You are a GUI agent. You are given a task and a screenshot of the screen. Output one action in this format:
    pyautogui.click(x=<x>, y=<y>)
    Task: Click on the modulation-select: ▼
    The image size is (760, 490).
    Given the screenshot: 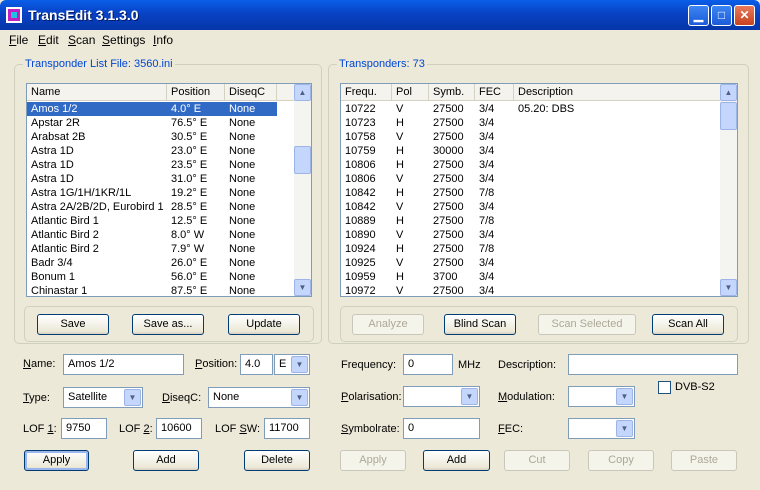 What is the action you would take?
    pyautogui.click(x=601, y=396)
    